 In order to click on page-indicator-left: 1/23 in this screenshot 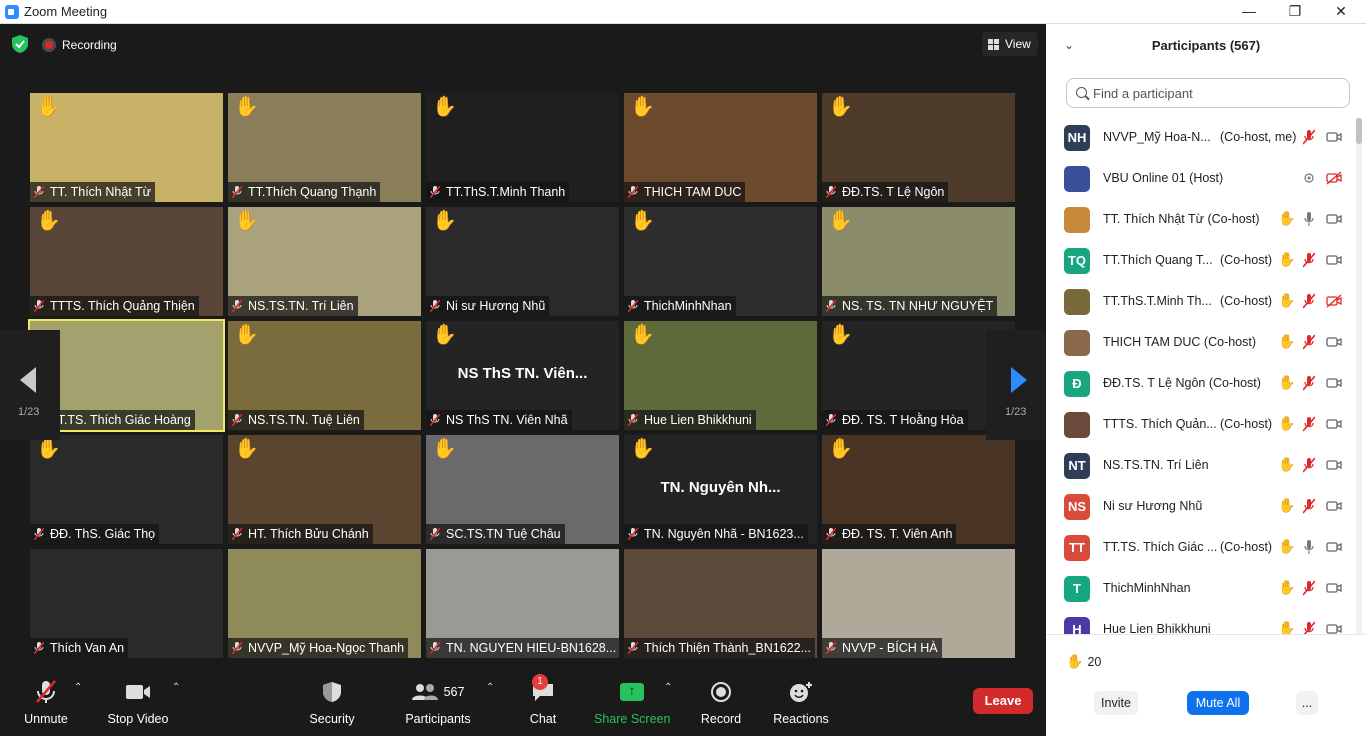, I will do `click(29, 412)`.